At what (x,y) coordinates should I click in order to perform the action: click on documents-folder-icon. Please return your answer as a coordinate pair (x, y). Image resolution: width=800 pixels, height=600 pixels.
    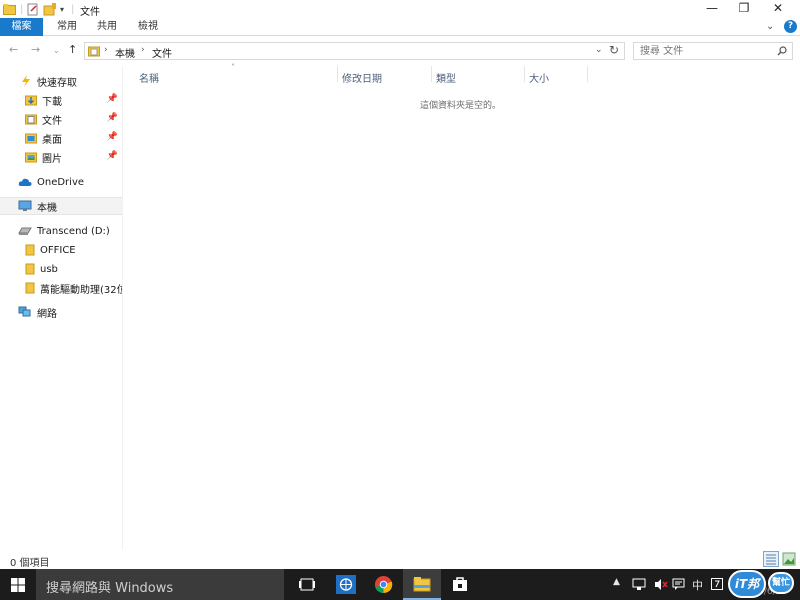
    Looking at the image, I should click on (31, 119).